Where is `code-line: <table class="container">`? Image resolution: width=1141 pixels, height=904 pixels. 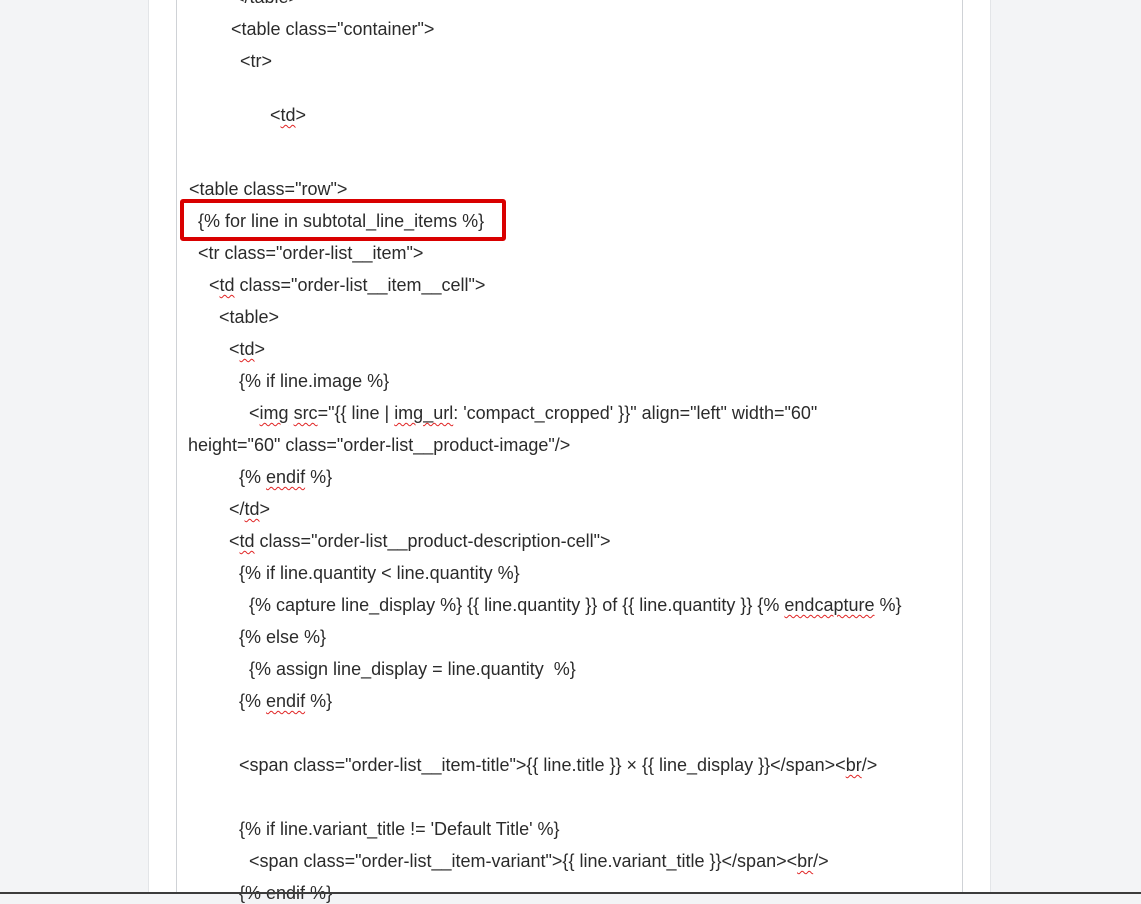
code-line: <table class="container"> is located at coordinates (333, 29).